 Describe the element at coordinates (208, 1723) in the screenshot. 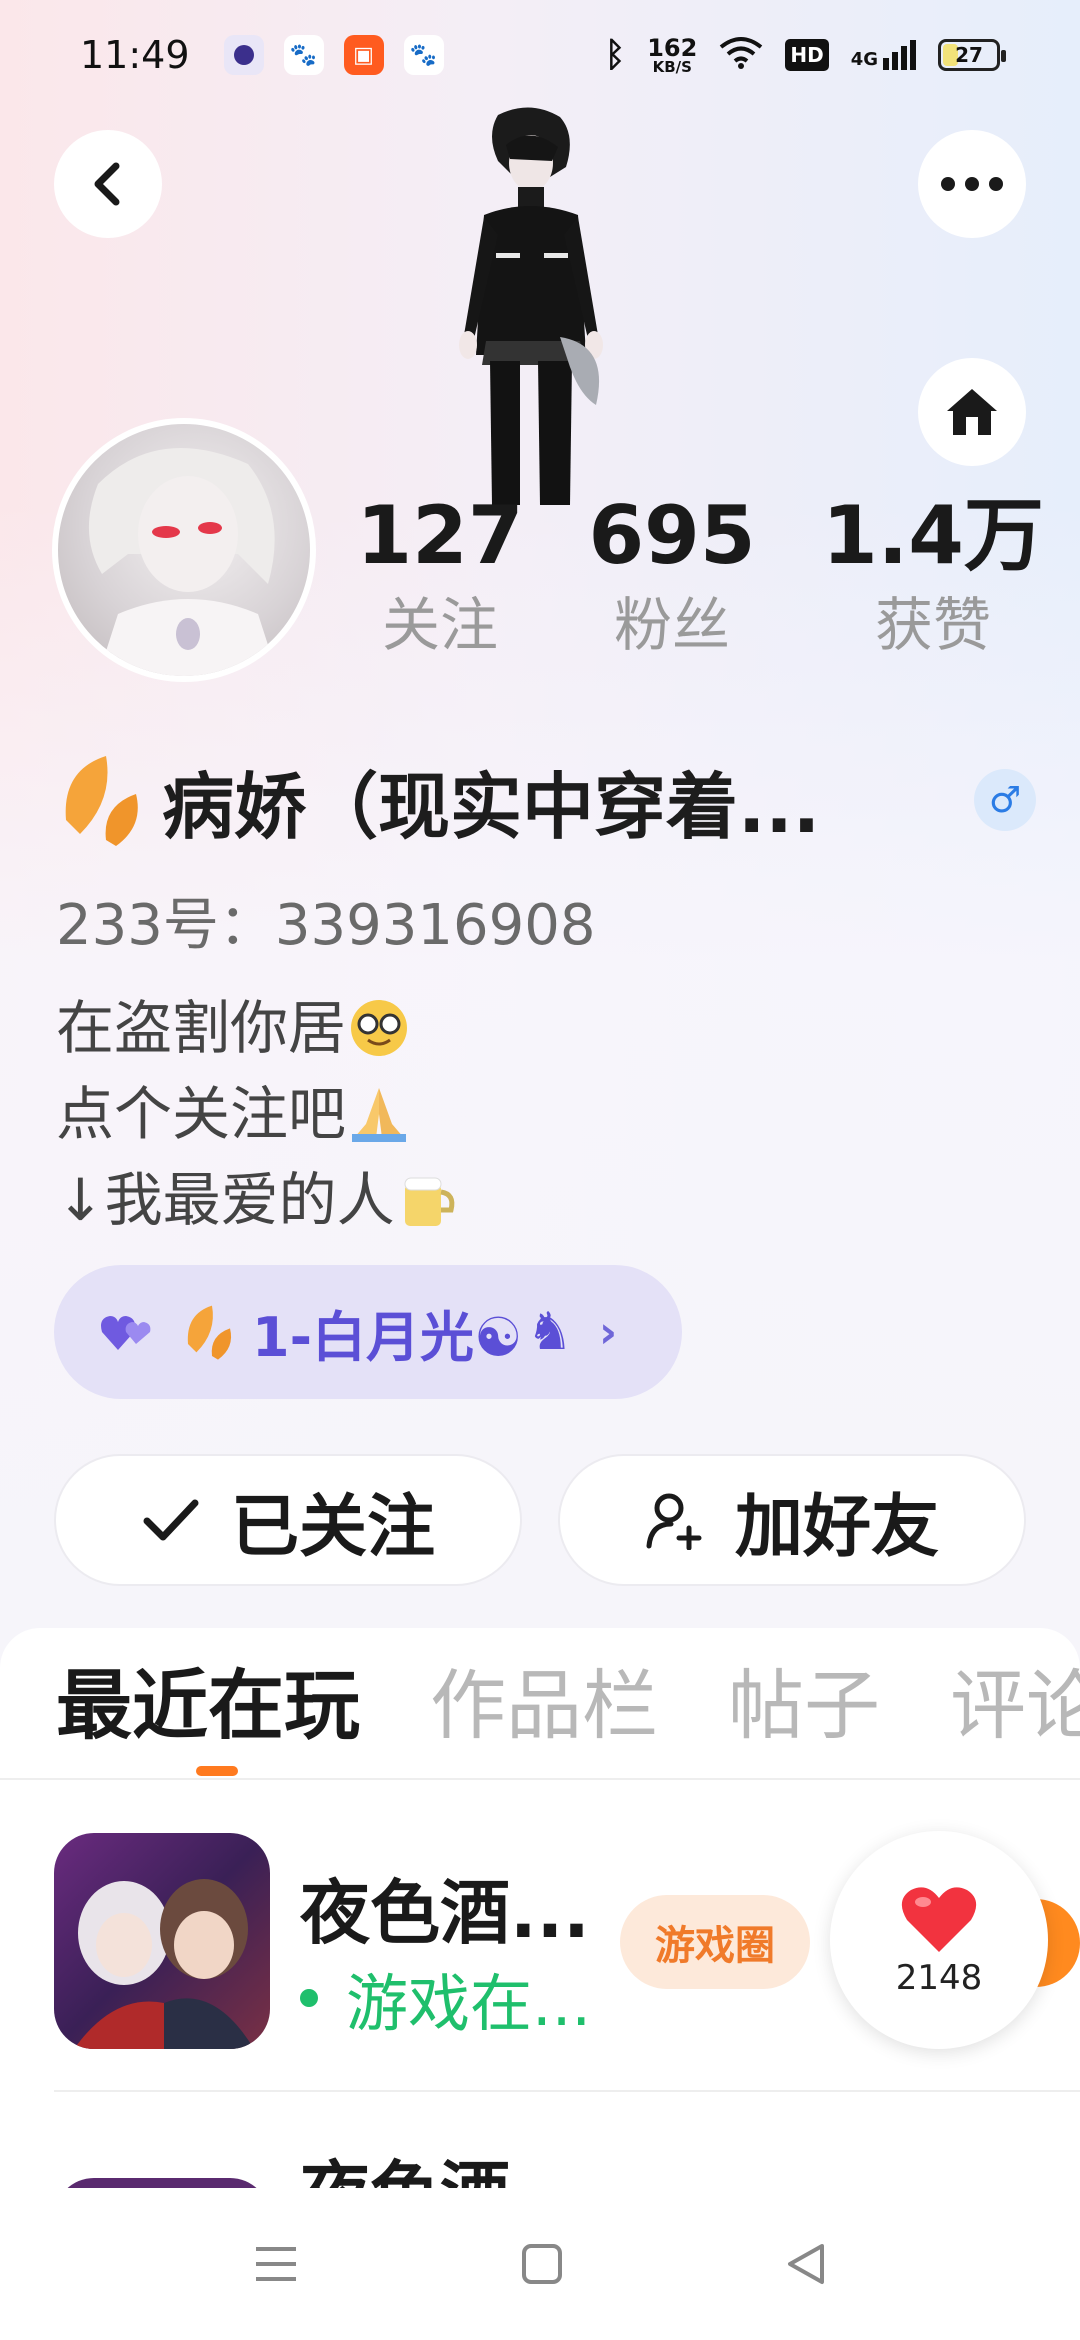

I see `tab-recently-played: 最近在玩` at that location.